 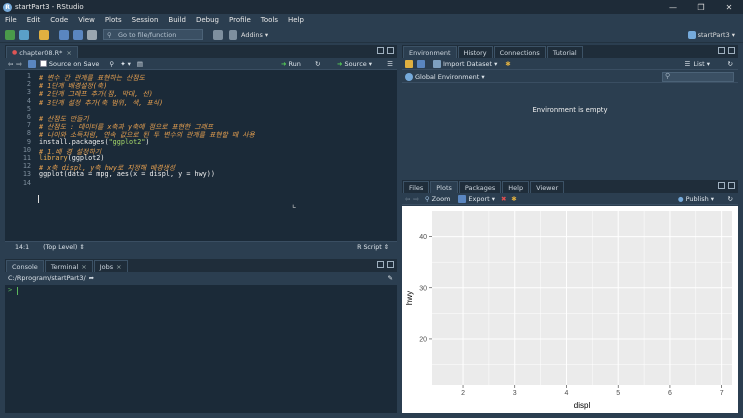 I want to click on save-icon, so click(x=64, y=34).